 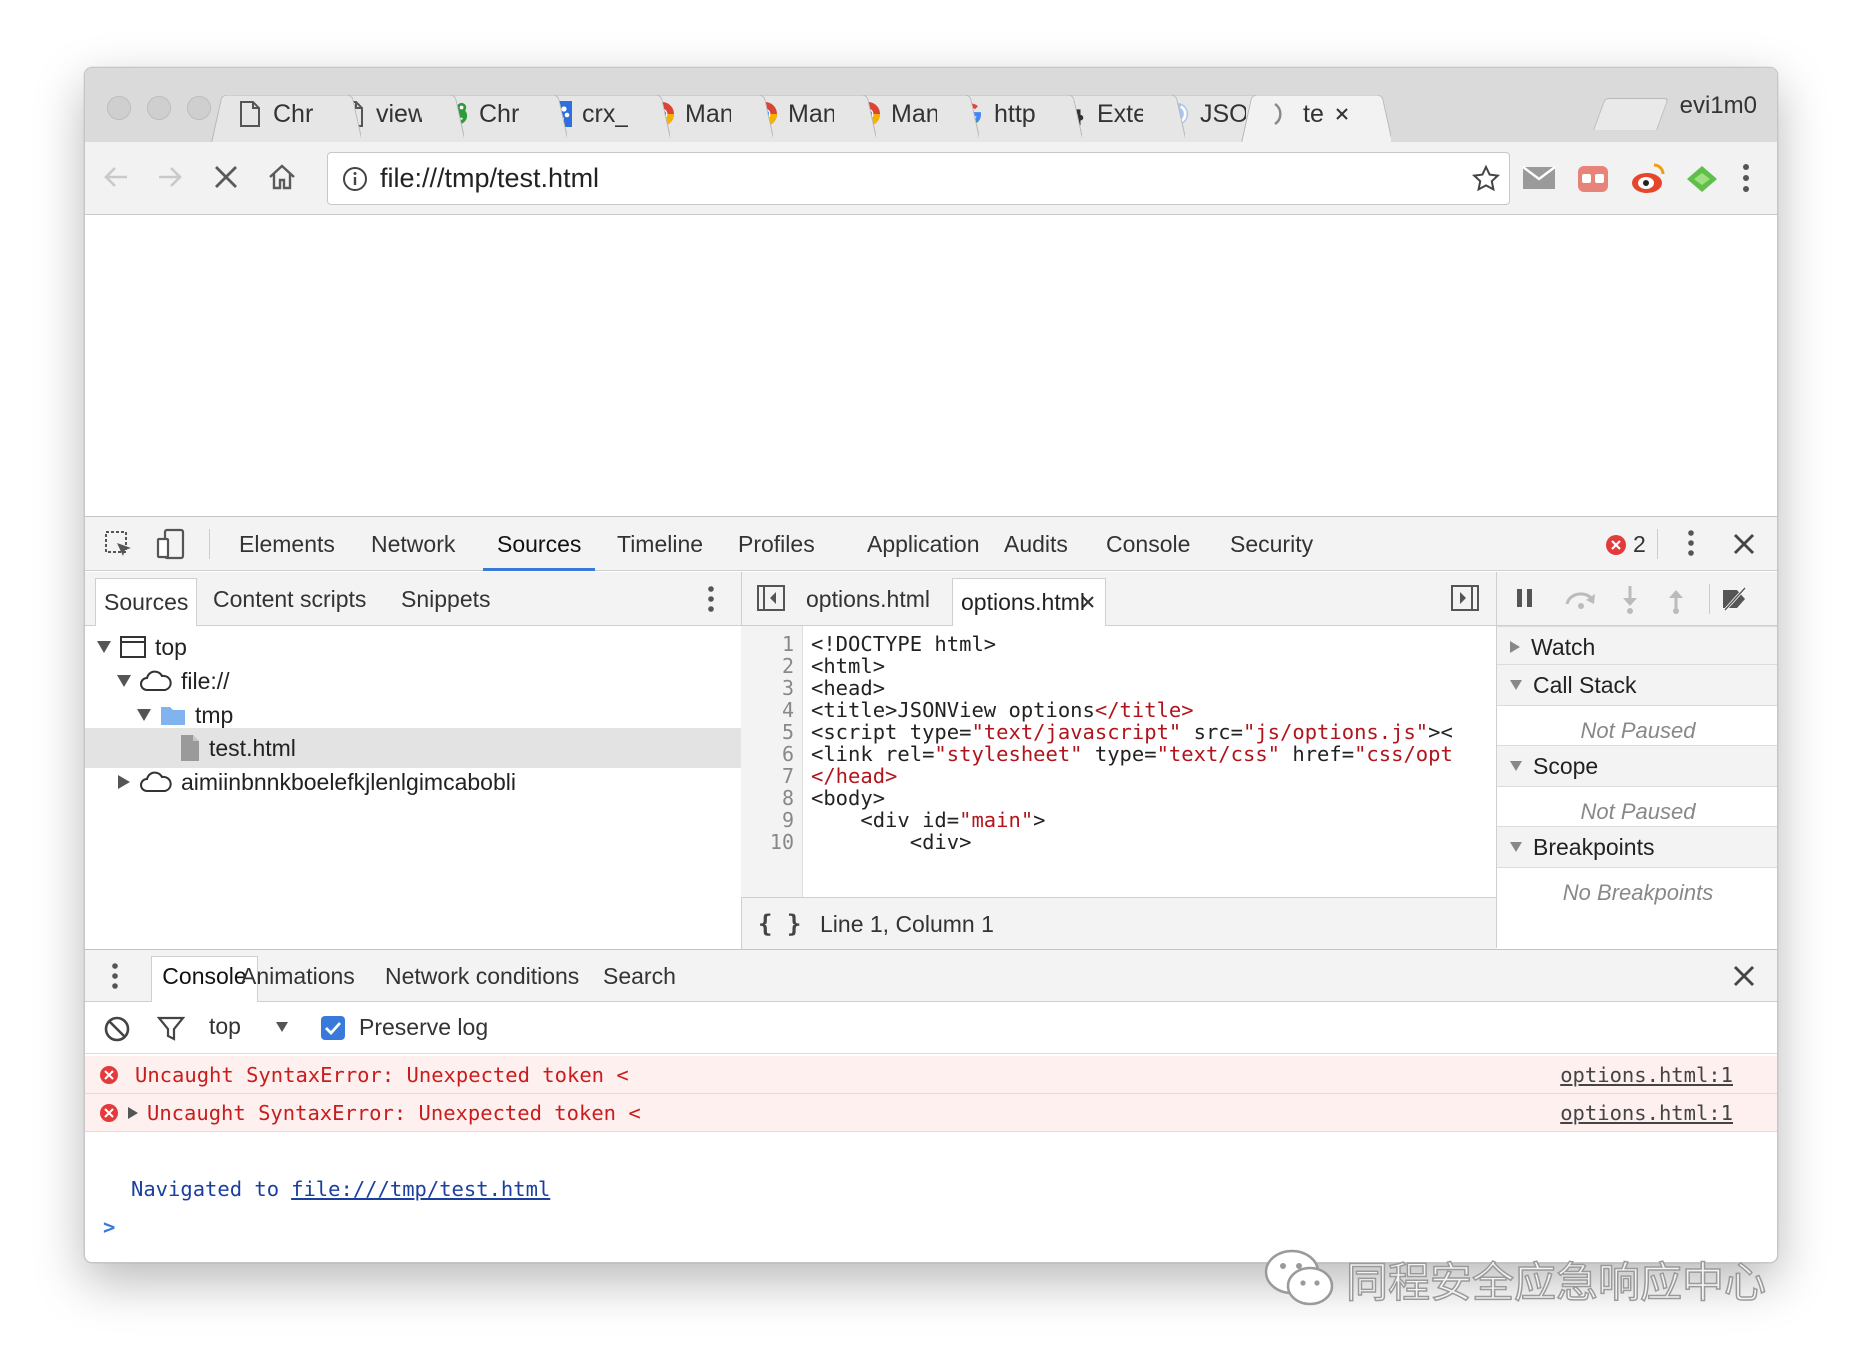 What do you see at coordinates (115, 978) in the screenshot?
I see `drawer-menu-button` at bounding box center [115, 978].